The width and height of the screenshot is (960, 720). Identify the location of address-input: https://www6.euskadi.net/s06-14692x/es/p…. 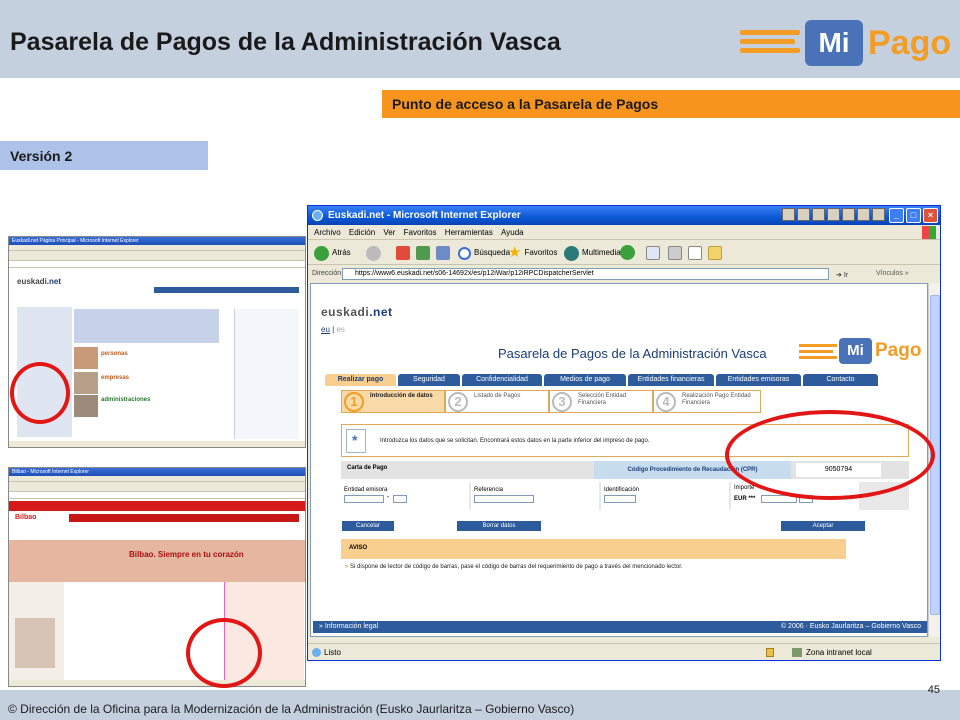
(585, 274).